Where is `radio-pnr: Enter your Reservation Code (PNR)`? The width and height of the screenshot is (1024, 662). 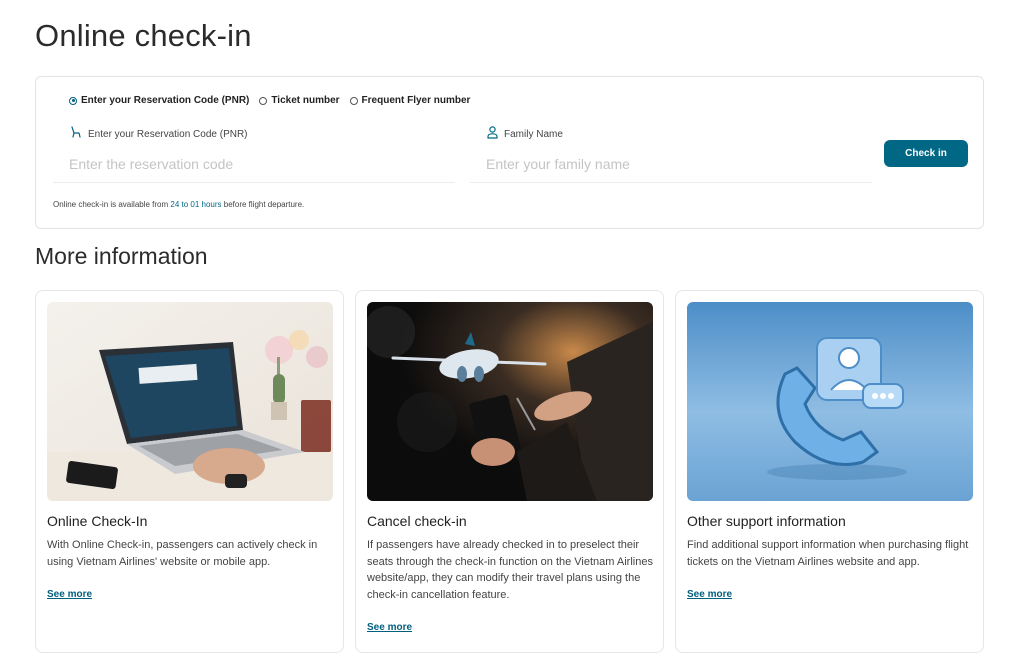 radio-pnr: Enter your Reservation Code (PNR) is located at coordinates (159, 100).